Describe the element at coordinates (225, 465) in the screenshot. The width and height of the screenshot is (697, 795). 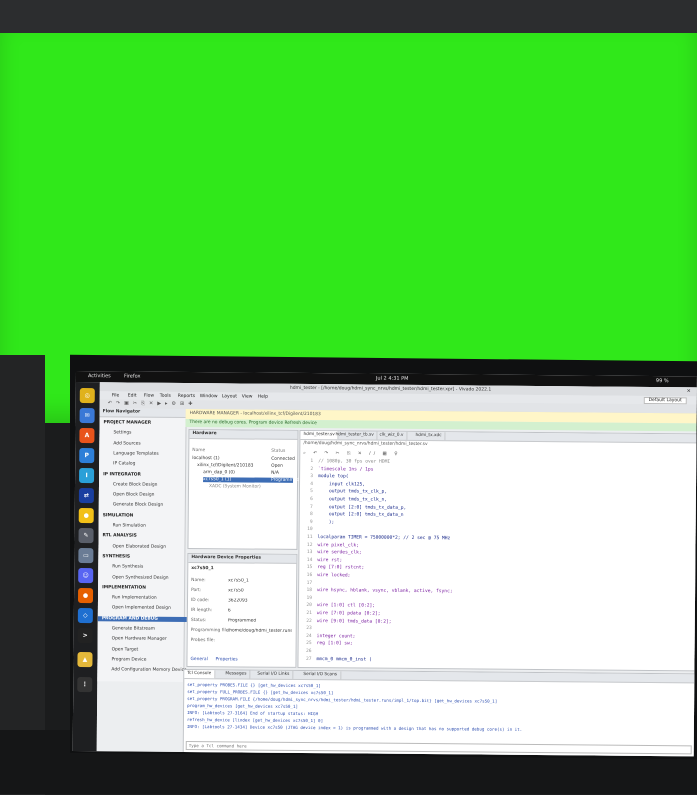
I see `hw-row-1-name: xilinx_tcf/Digilent/210183` at that location.